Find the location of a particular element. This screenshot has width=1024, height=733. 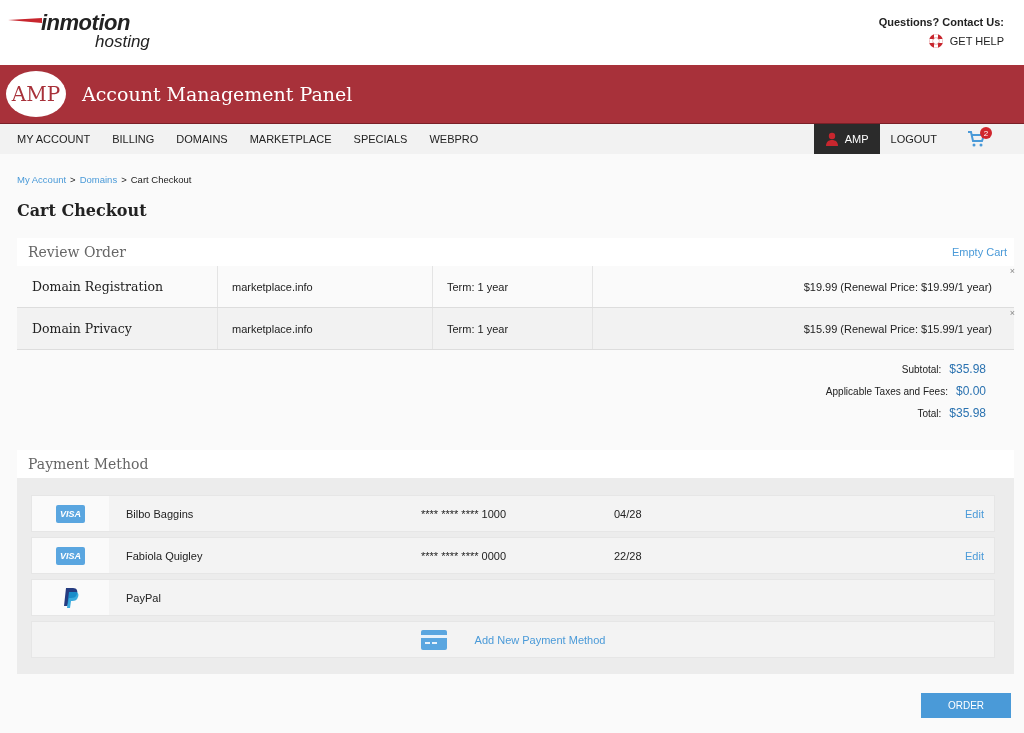

remove-button: × is located at coordinates (1012, 271).